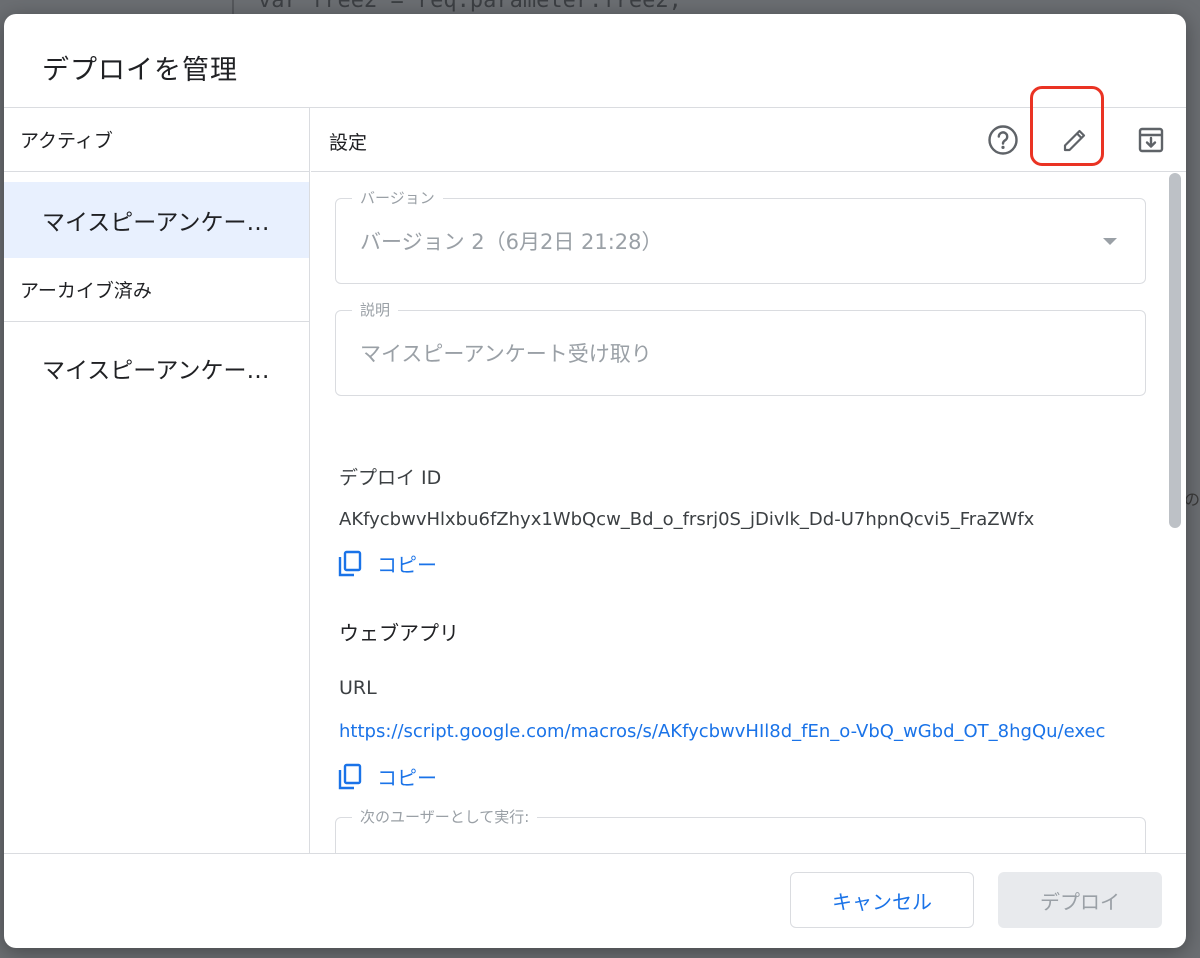 Image resolution: width=1200 pixels, height=958 pixels. Describe the element at coordinates (140, 70) in the screenshot. I see `dialog-title: デプロイを管理` at that location.